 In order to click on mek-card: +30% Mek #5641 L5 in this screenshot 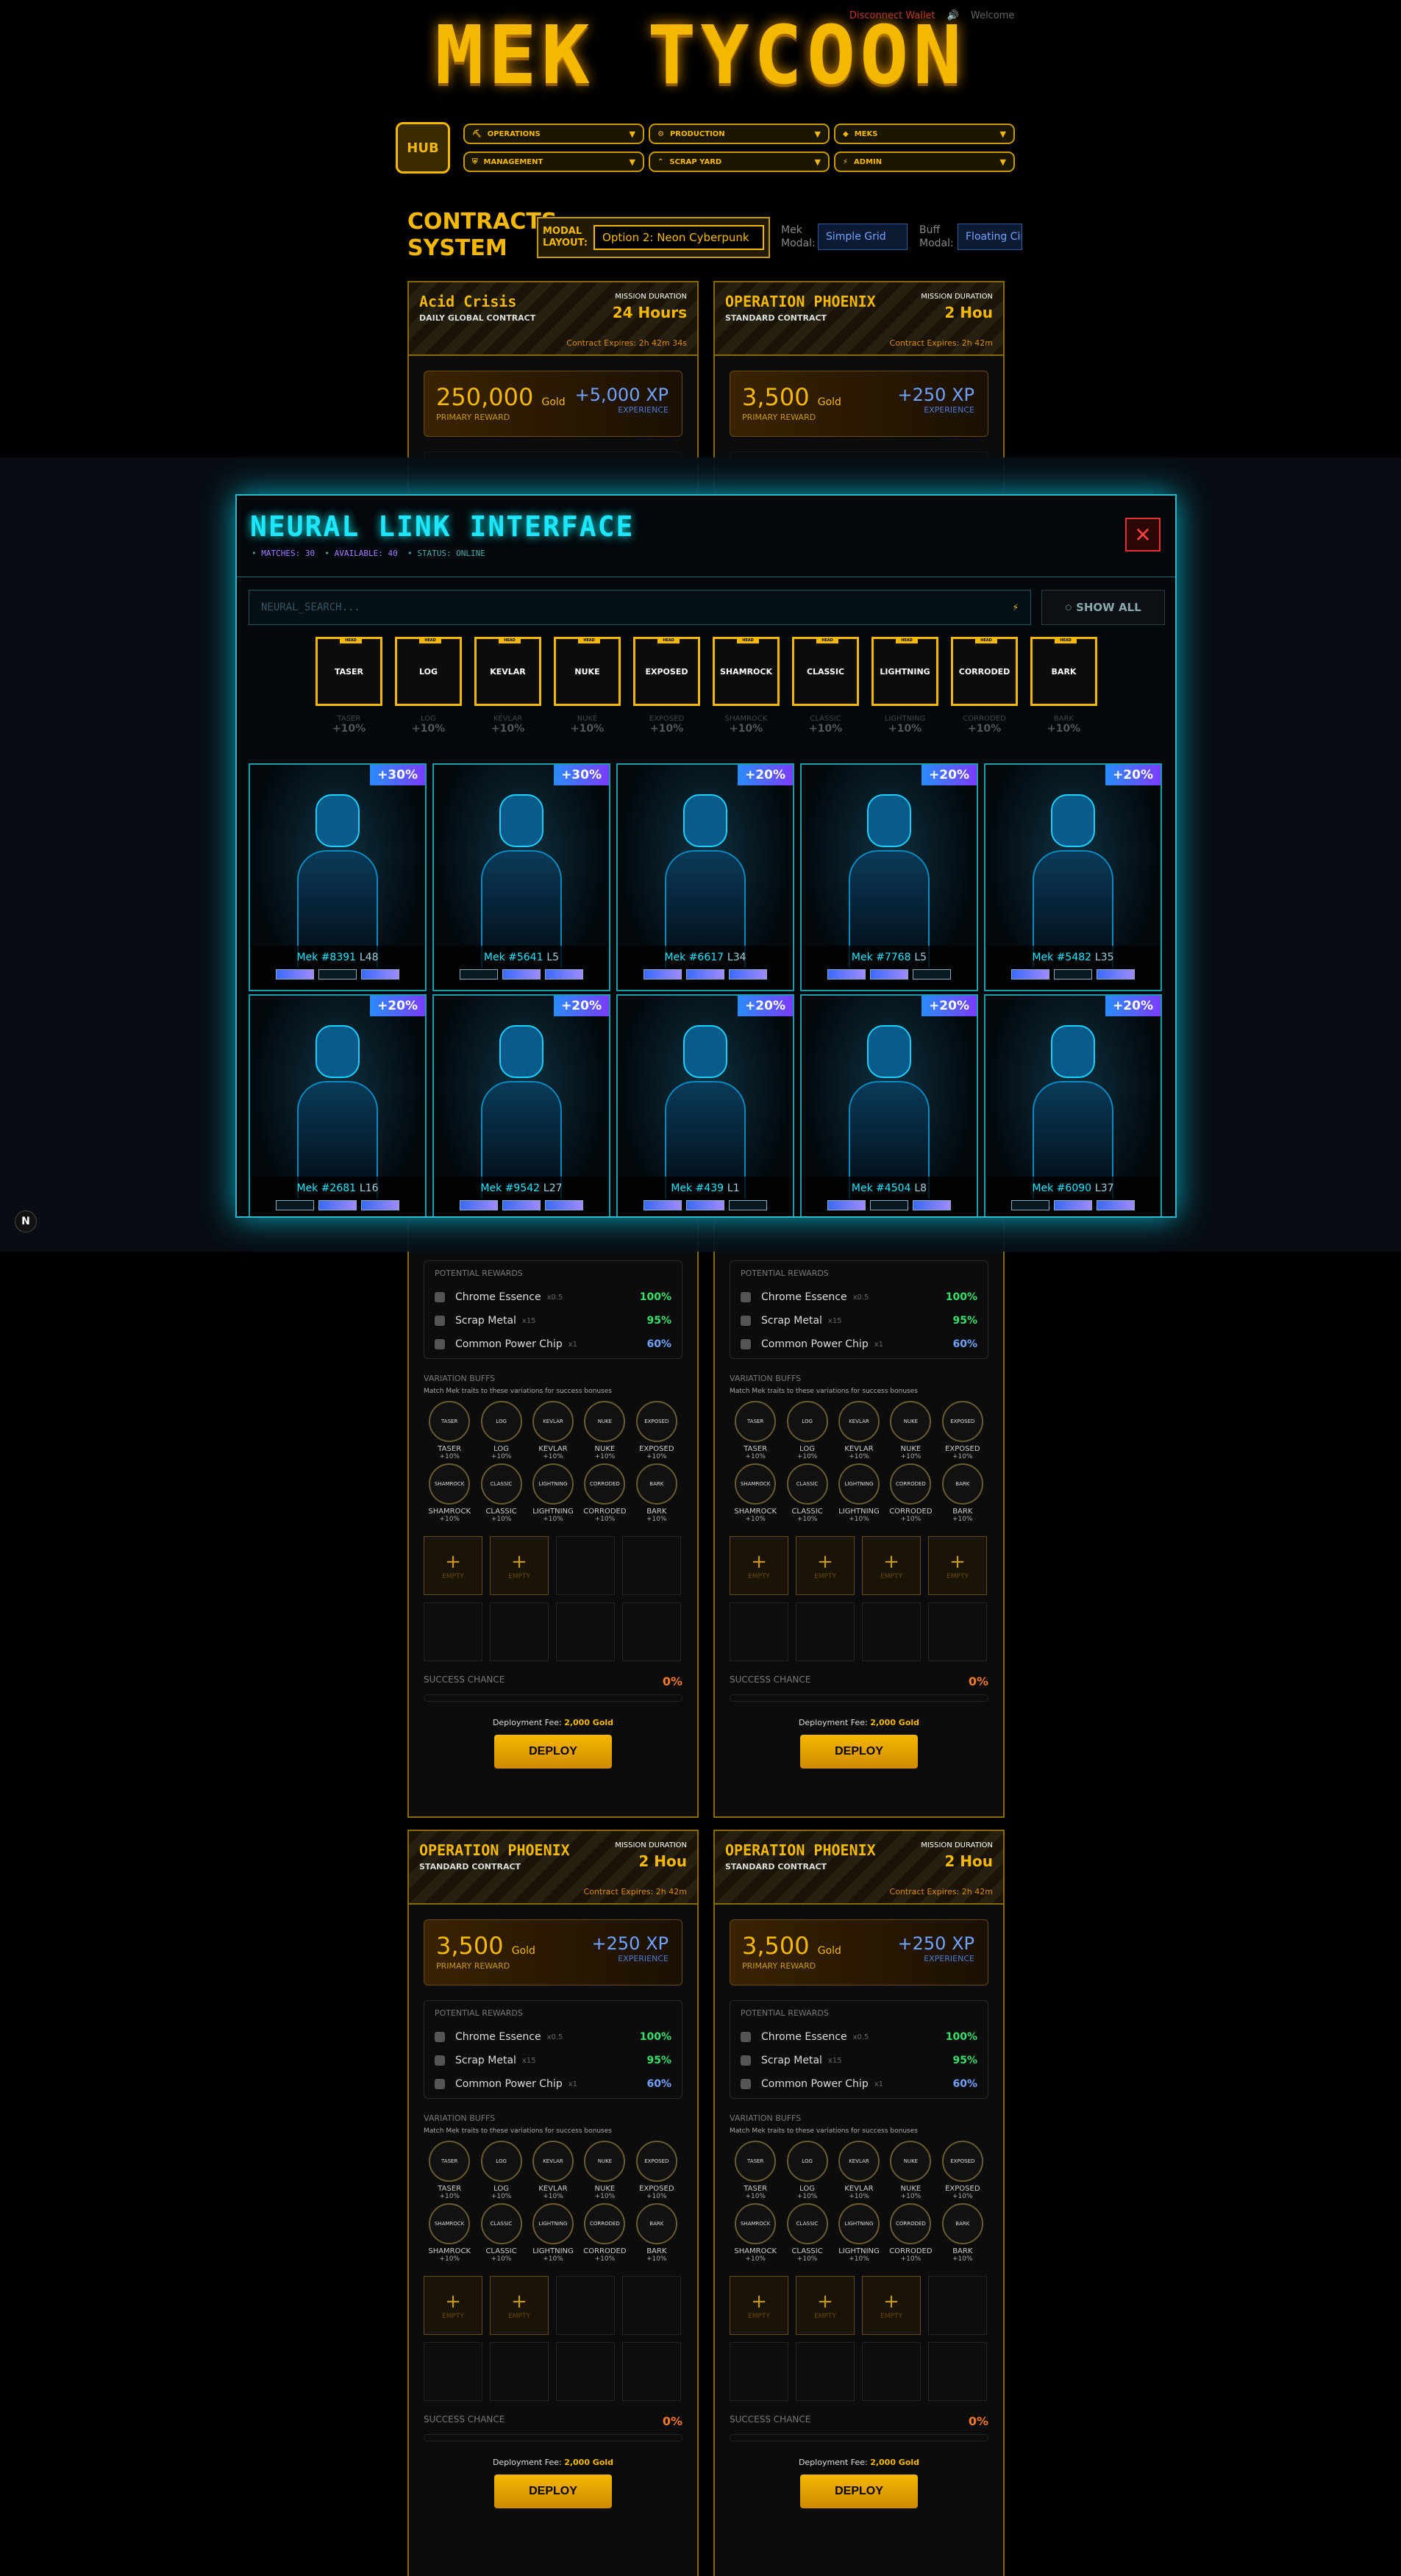, I will do `click(521, 877)`.